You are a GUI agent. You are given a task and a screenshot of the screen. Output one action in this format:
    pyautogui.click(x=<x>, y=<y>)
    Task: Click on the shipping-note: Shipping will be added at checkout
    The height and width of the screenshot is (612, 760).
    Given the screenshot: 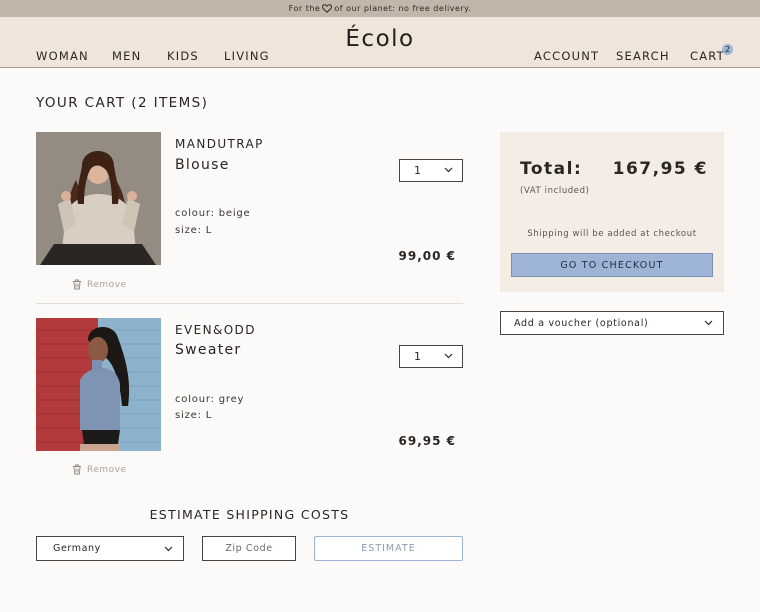 What is the action you would take?
    pyautogui.click(x=612, y=234)
    